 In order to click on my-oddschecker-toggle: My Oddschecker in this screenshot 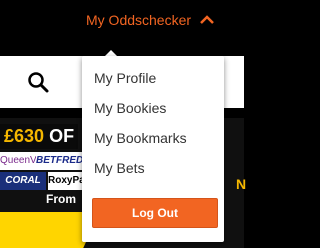, I will do `click(150, 20)`.